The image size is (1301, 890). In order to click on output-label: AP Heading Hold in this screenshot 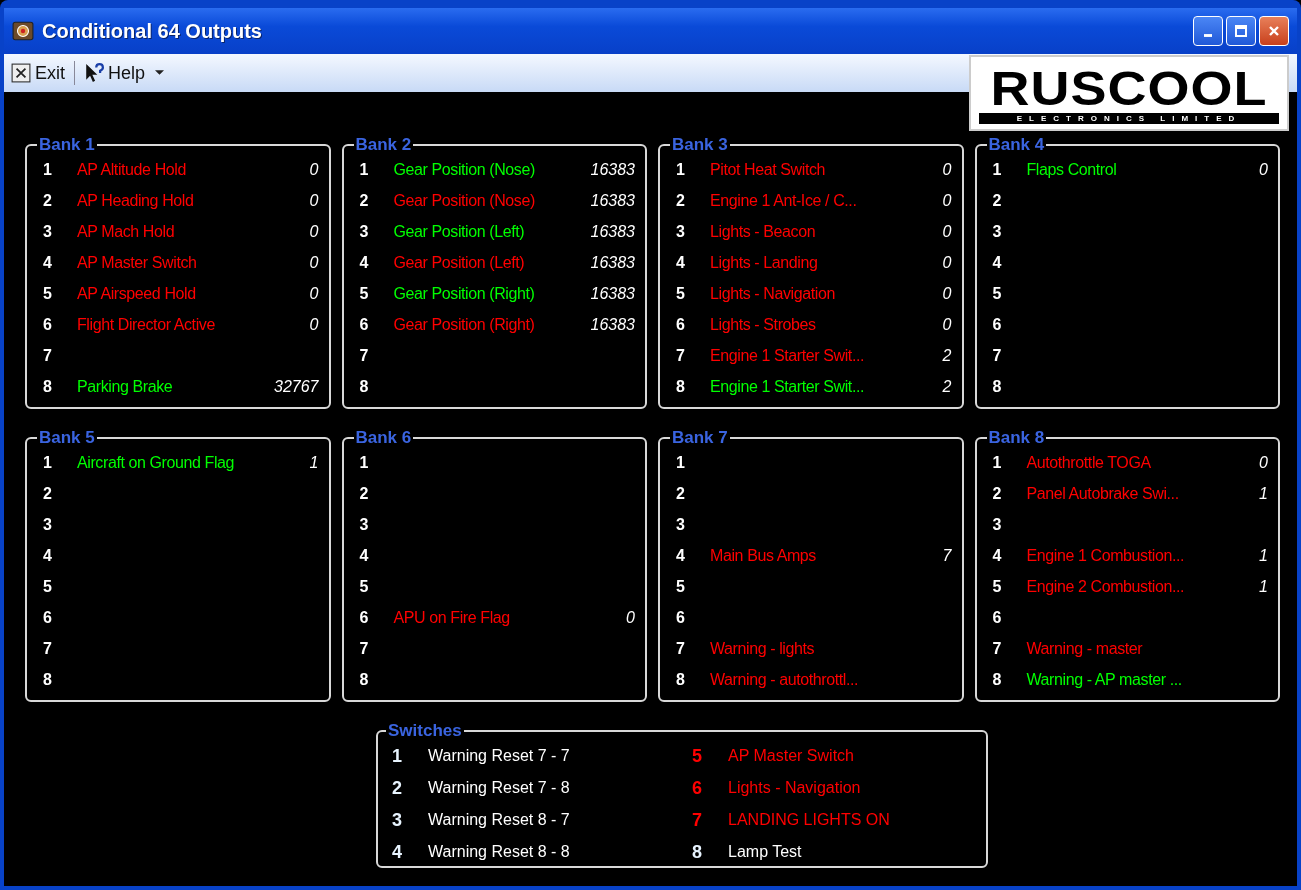, I will do `click(136, 200)`.